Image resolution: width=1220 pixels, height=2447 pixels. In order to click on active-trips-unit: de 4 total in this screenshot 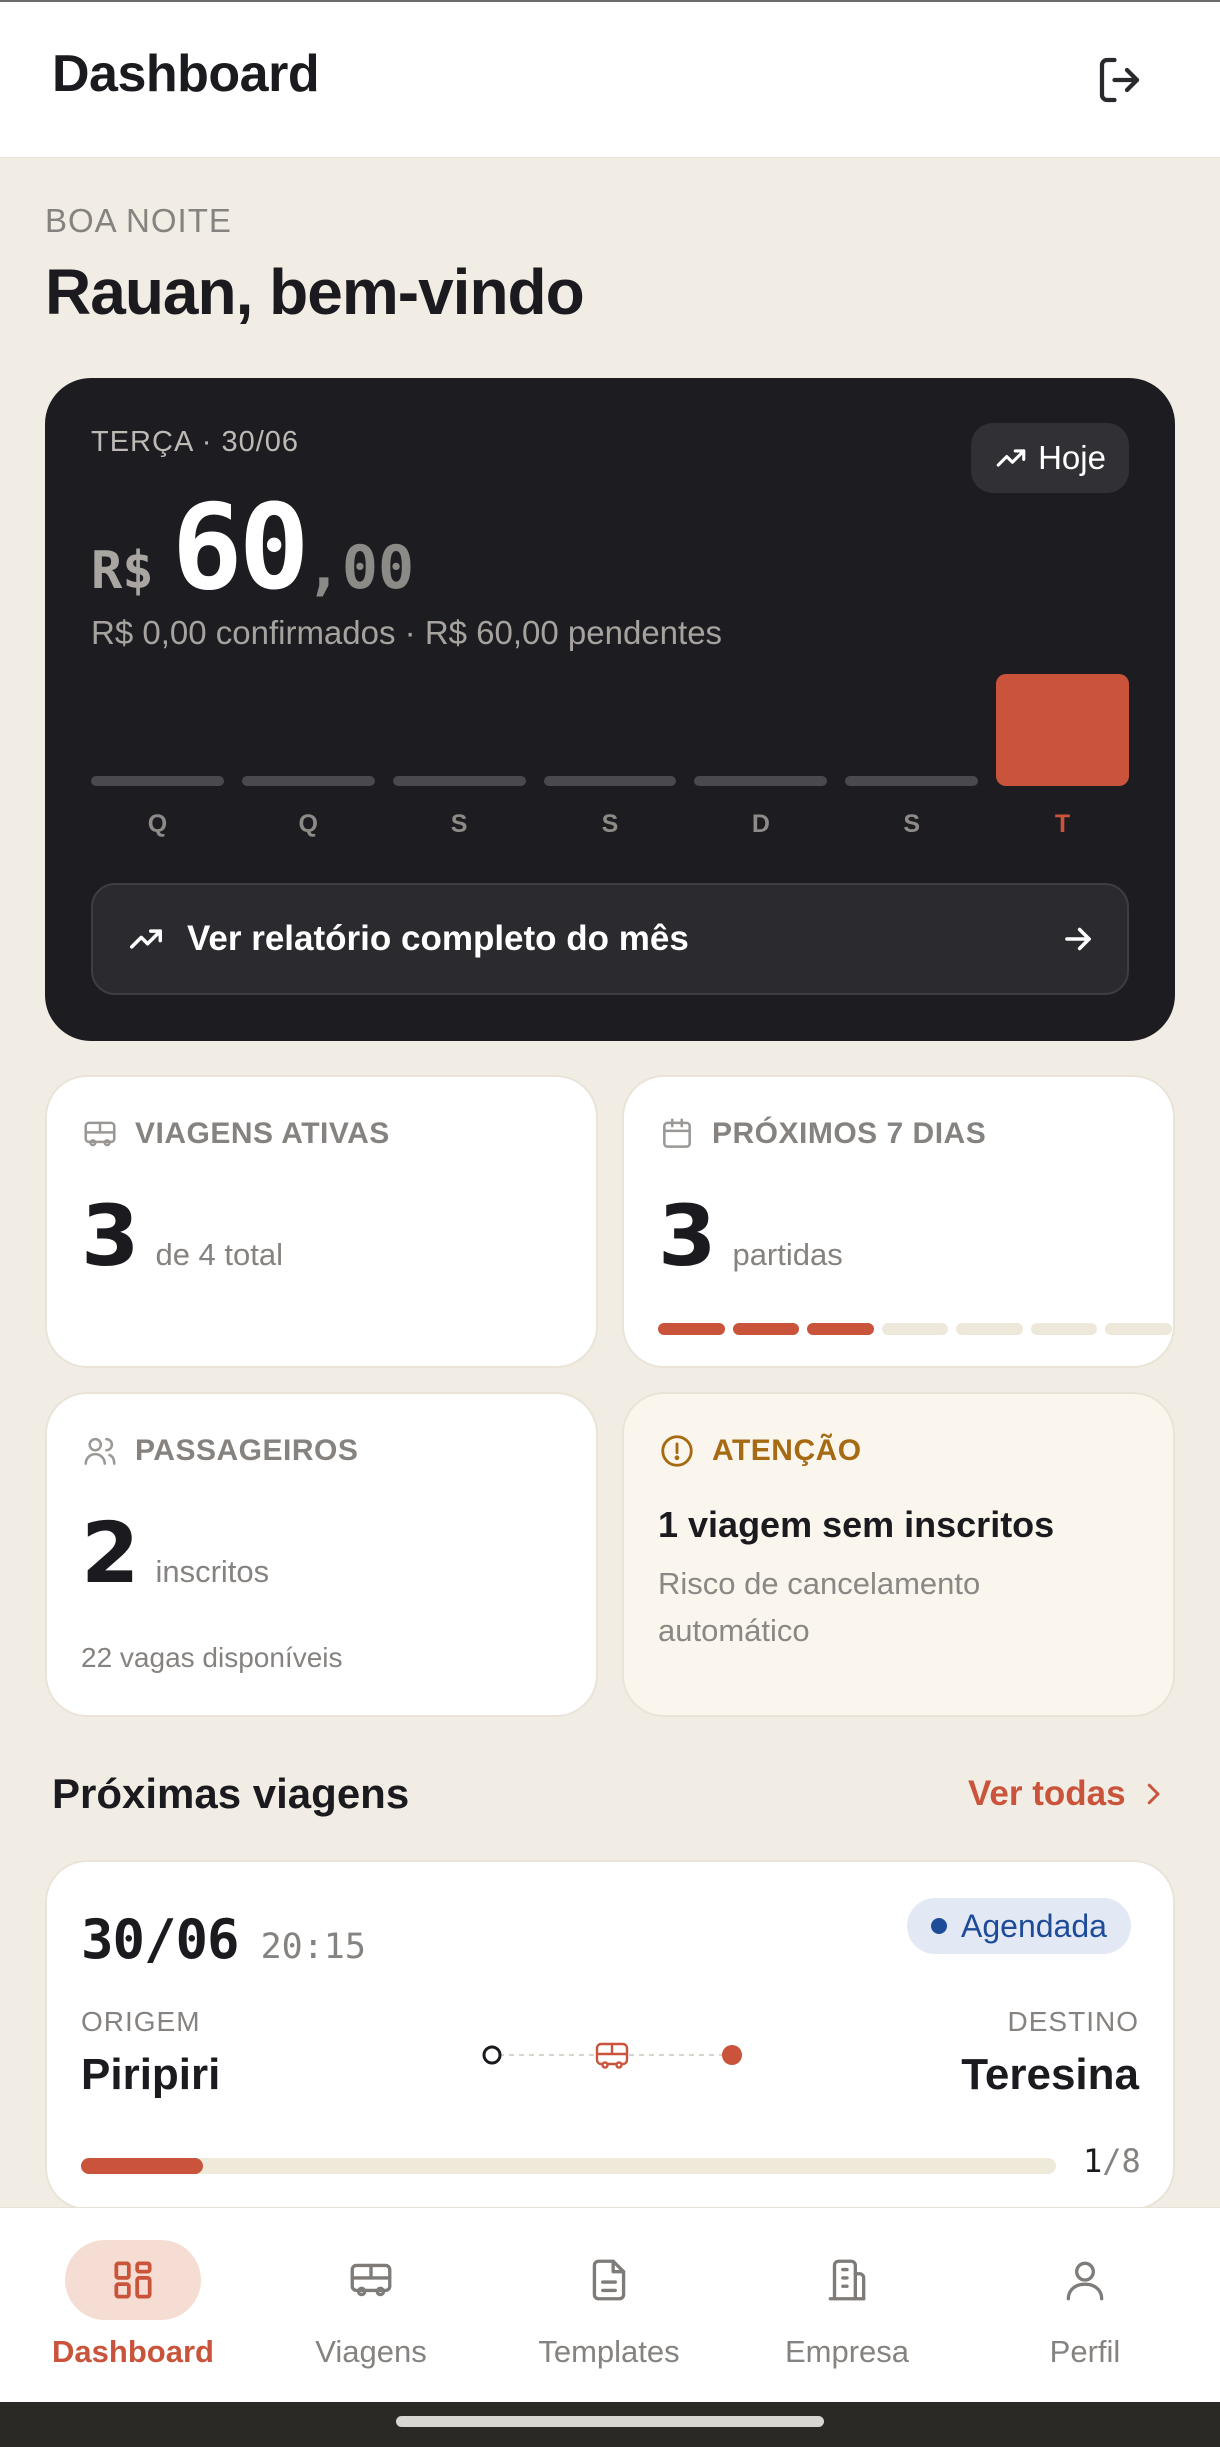, I will do `click(219, 1254)`.